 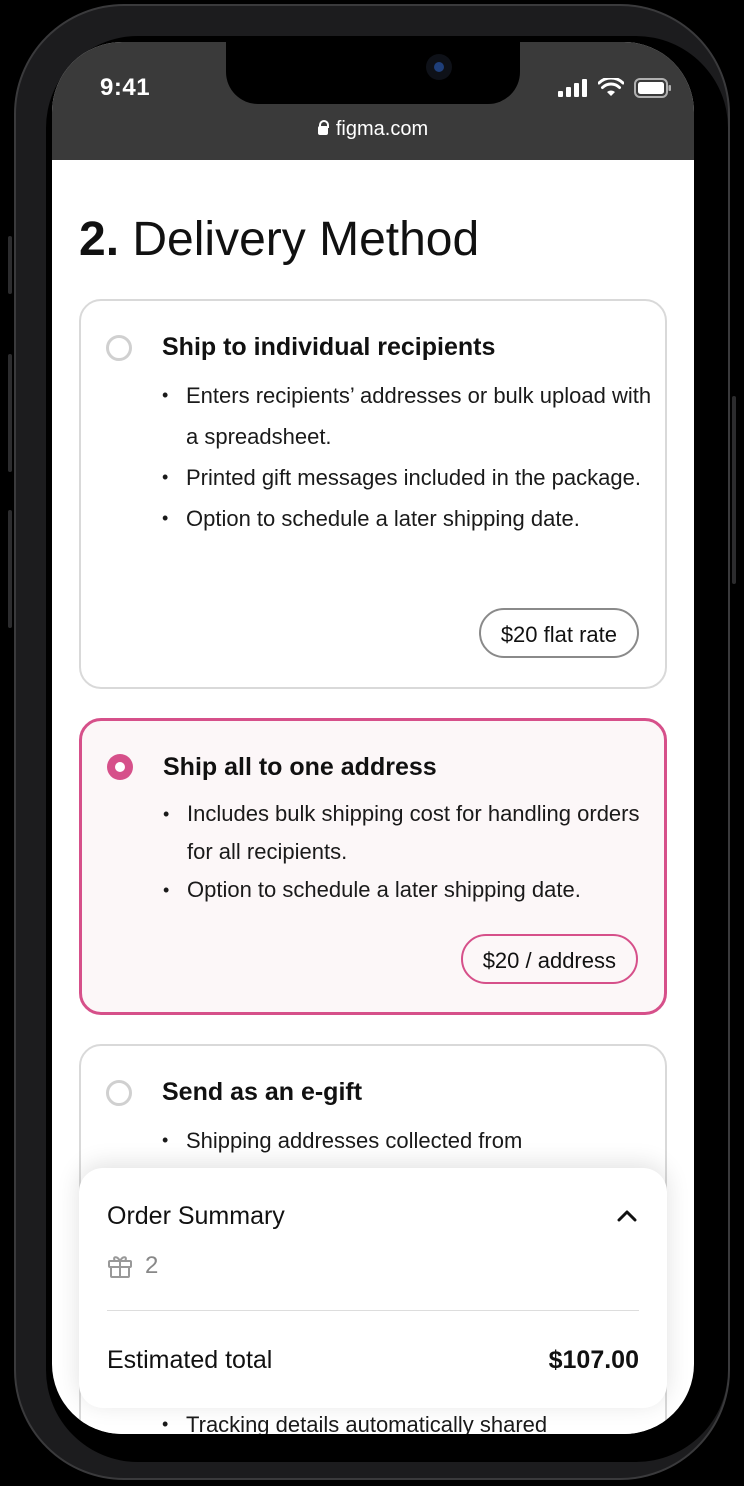 What do you see at coordinates (196, 1216) in the screenshot?
I see `order-summary-title: Order Summary` at bounding box center [196, 1216].